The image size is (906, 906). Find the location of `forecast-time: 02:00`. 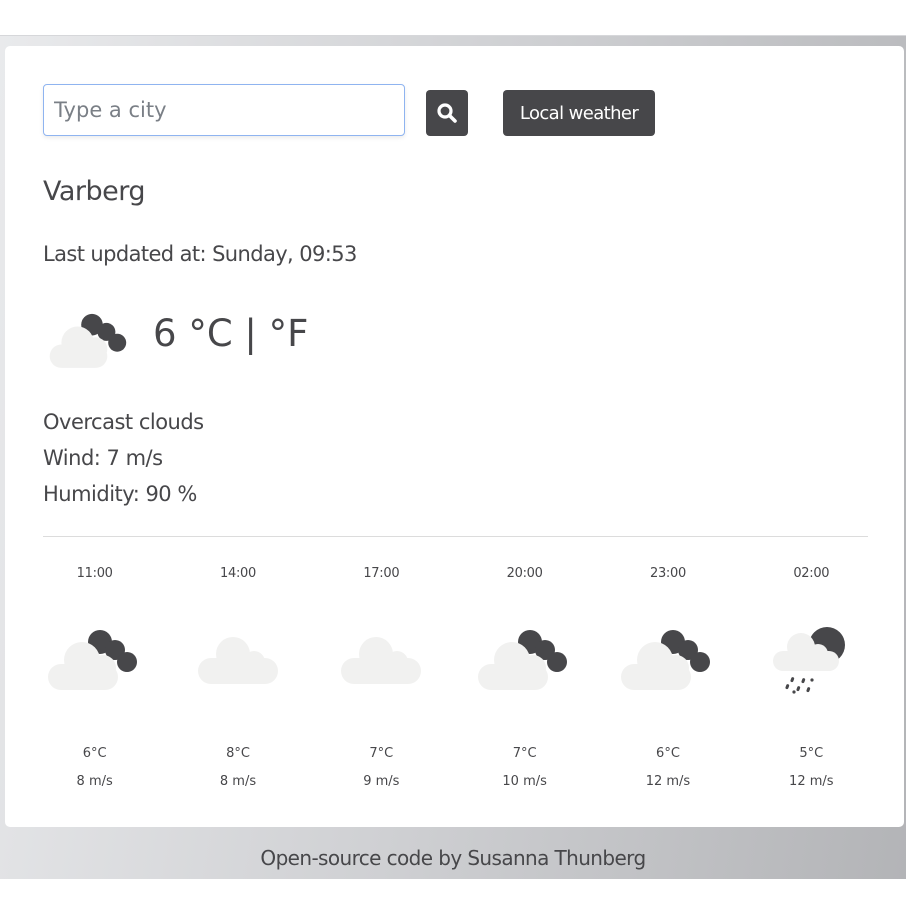

forecast-time: 02:00 is located at coordinates (811, 573).